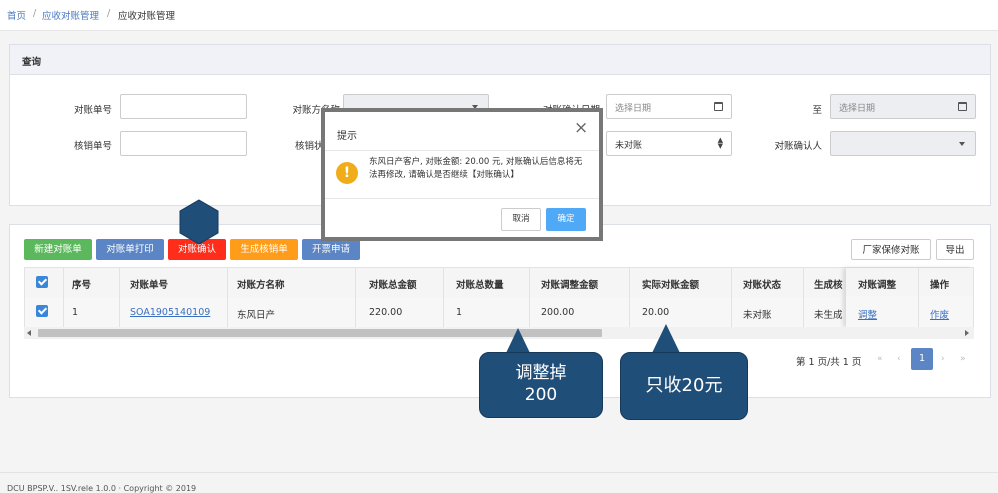 This screenshot has width=998, height=493. I want to click on callout-adjust: 调整掉 200, so click(541, 385).